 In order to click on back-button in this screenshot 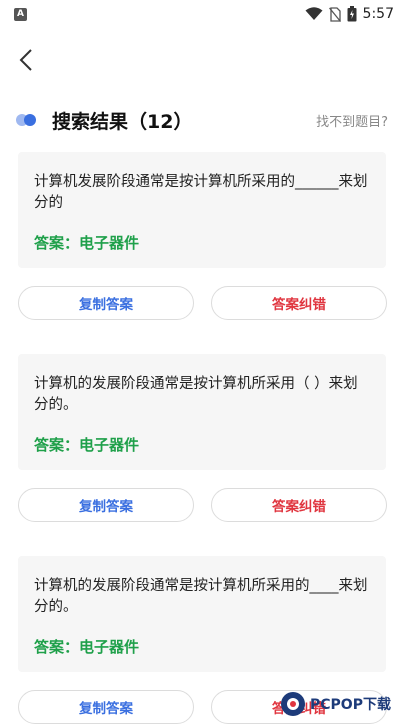, I will do `click(26, 60)`.